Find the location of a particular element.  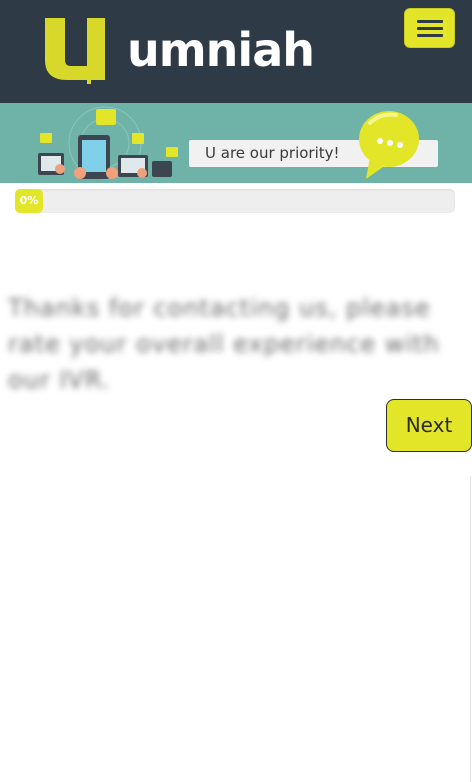

app-header: umniah is located at coordinates (236, 51).